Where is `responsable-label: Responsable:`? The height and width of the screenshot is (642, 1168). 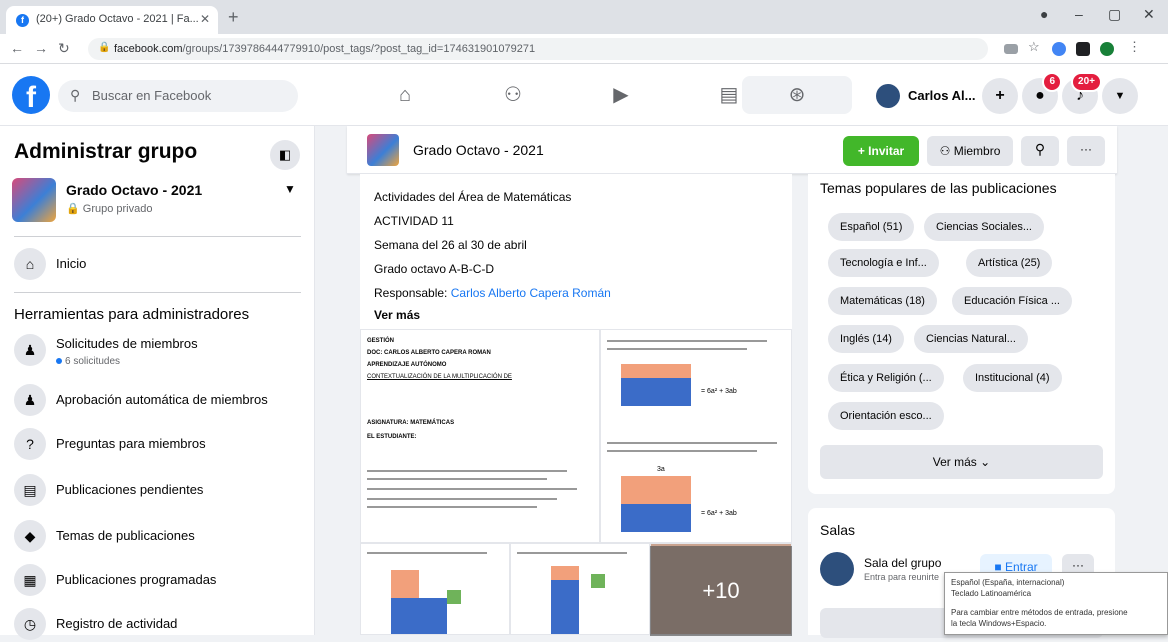
responsable-label: Responsable: is located at coordinates (411, 293).